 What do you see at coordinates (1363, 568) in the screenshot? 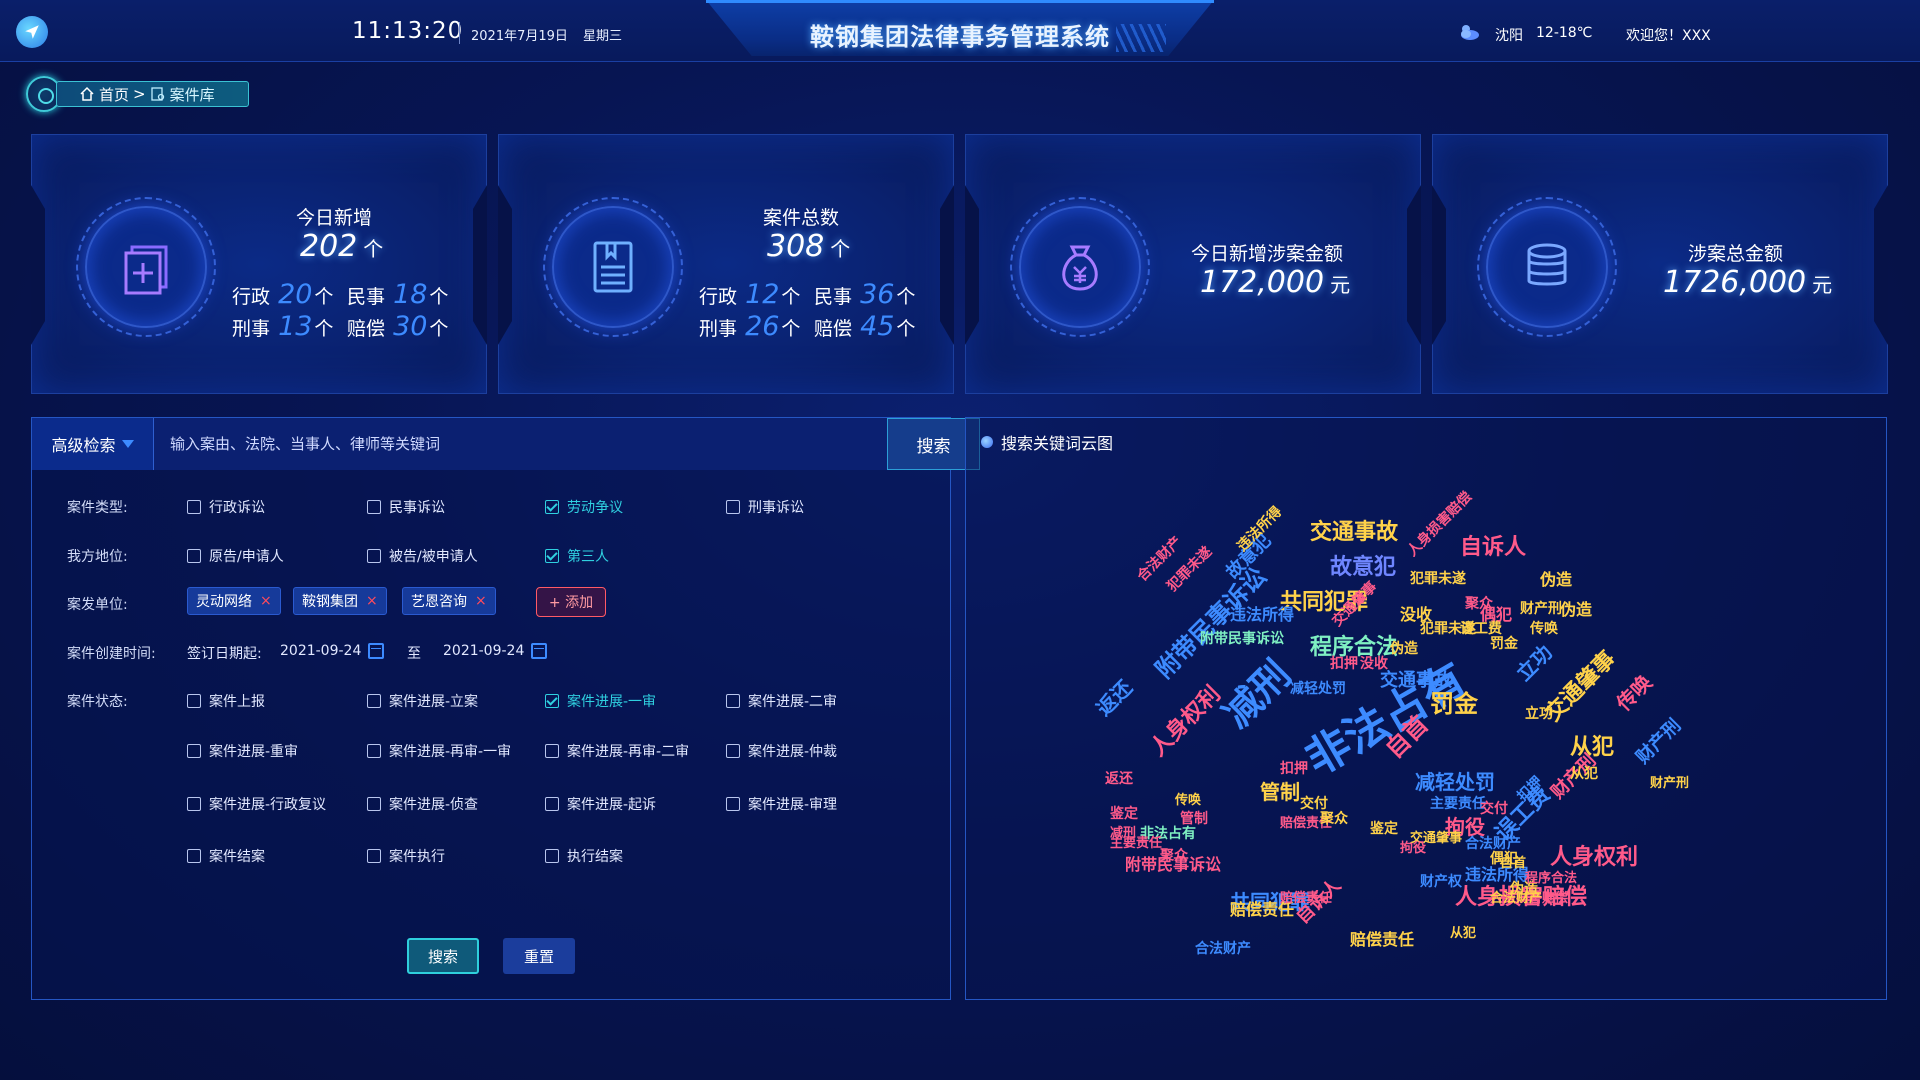
I see `word-cloud-word: 故意犯` at bounding box center [1363, 568].